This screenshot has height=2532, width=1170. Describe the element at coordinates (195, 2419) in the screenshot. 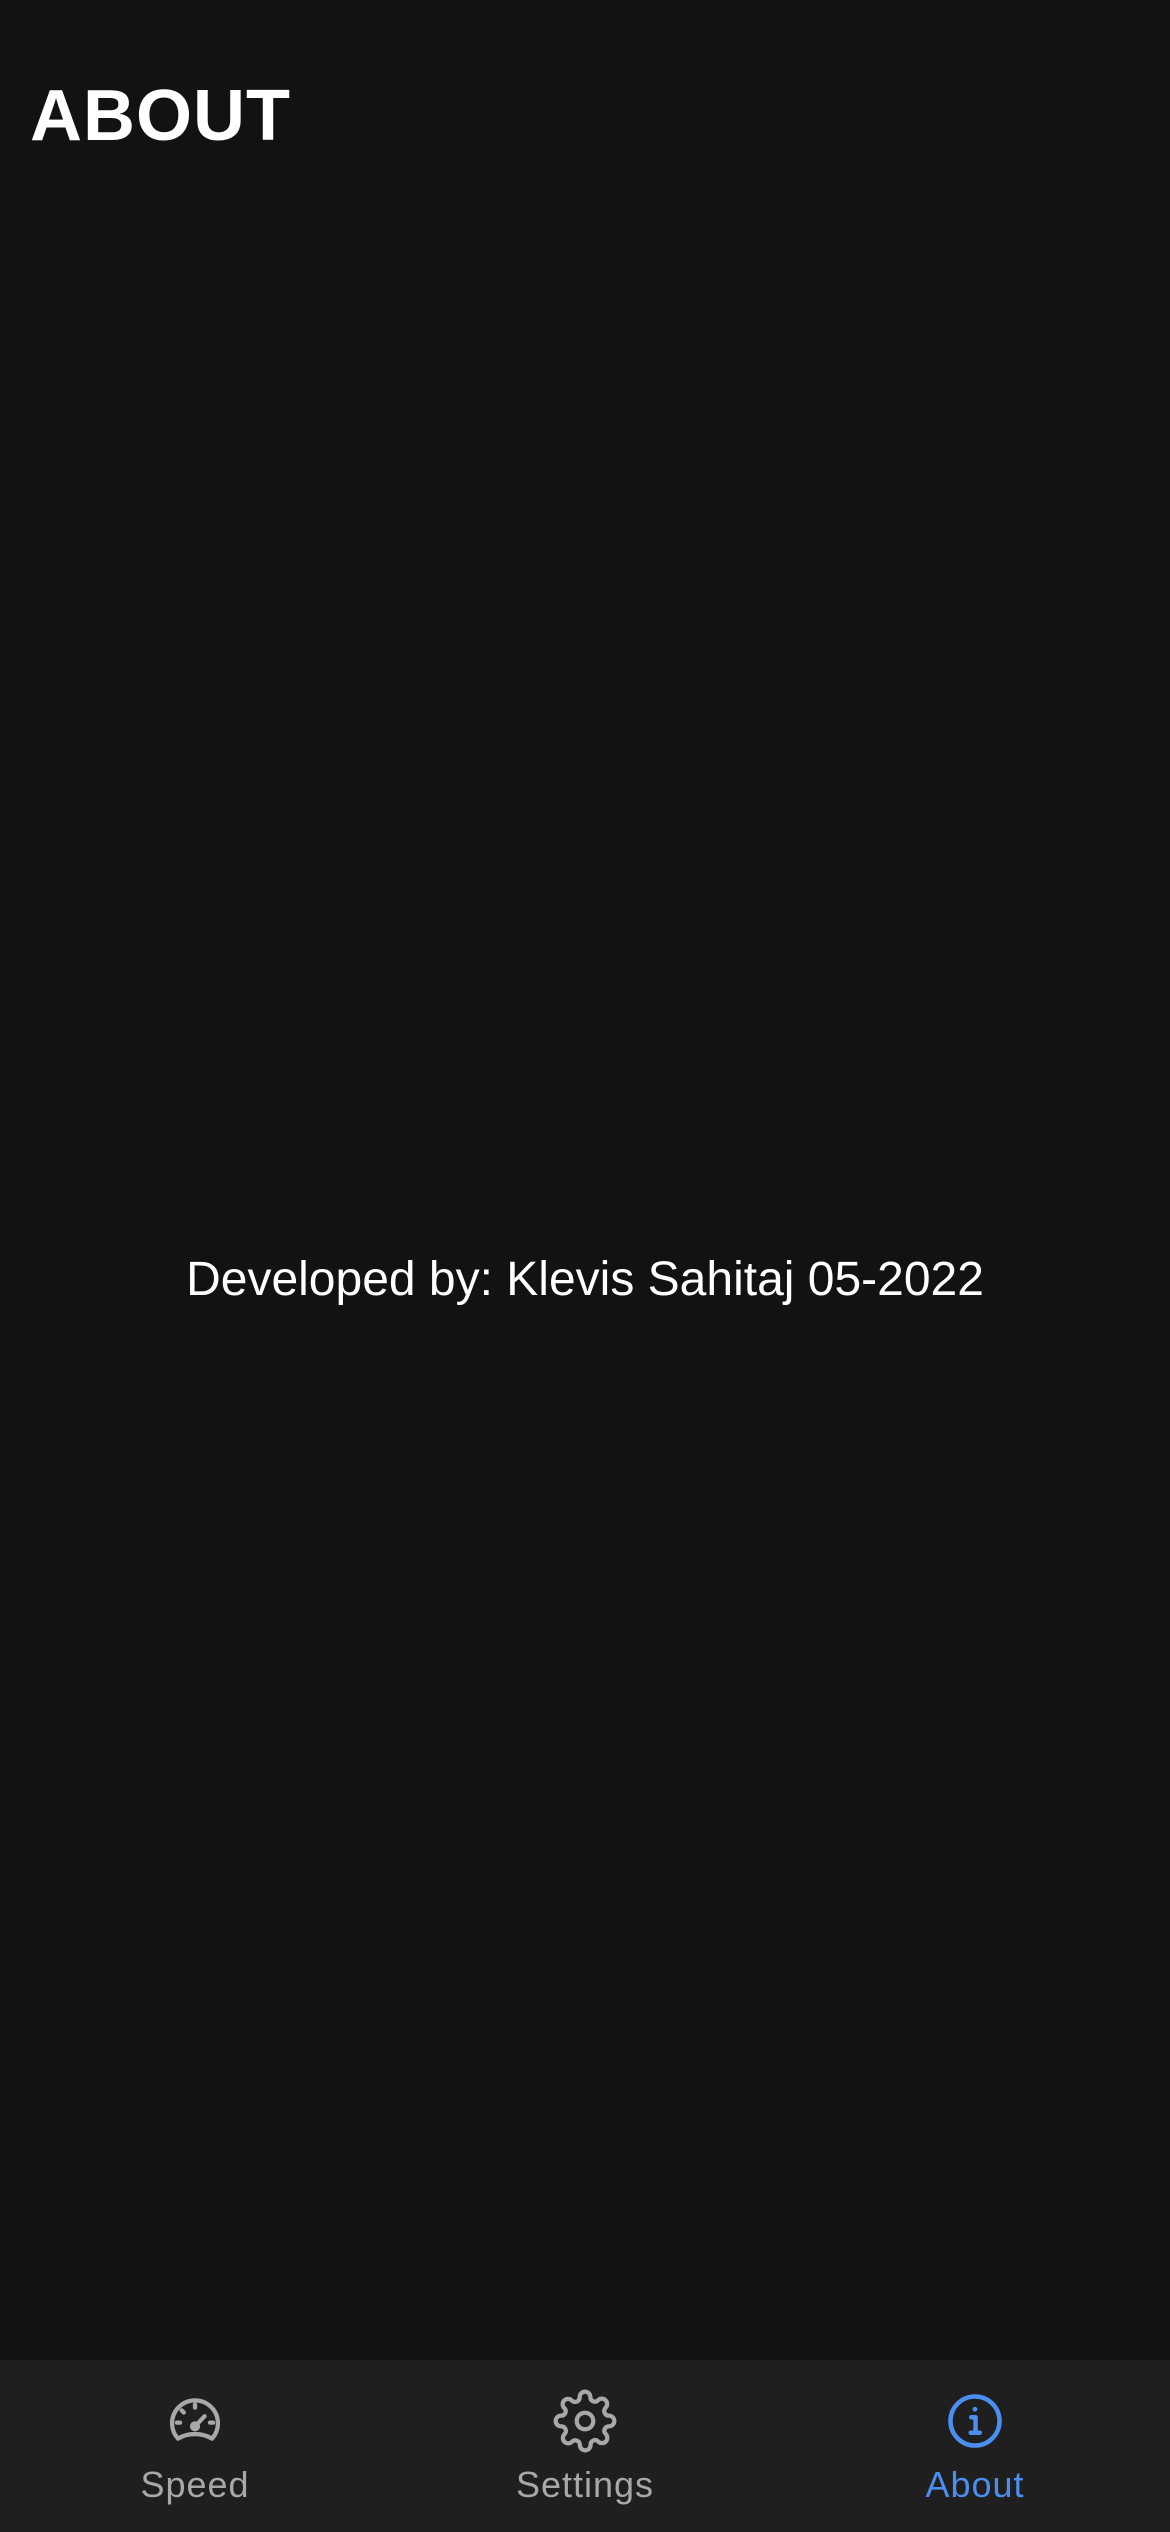

I see `speedometer-icon` at that location.